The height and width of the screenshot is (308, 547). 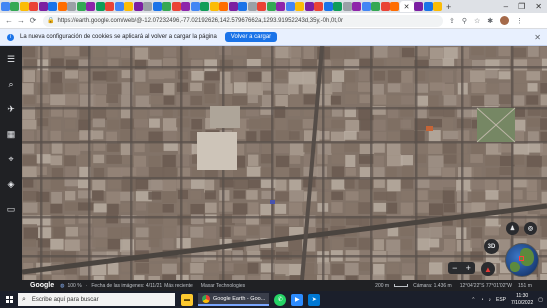 What do you see at coordinates (406, 6) in the screenshot?
I see `active-tab: ✕` at bounding box center [406, 6].